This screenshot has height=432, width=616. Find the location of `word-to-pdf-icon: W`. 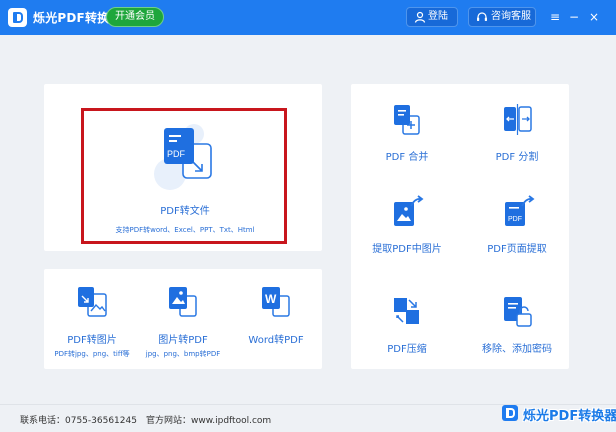

word-to-pdf-icon: W is located at coordinates (276, 302).